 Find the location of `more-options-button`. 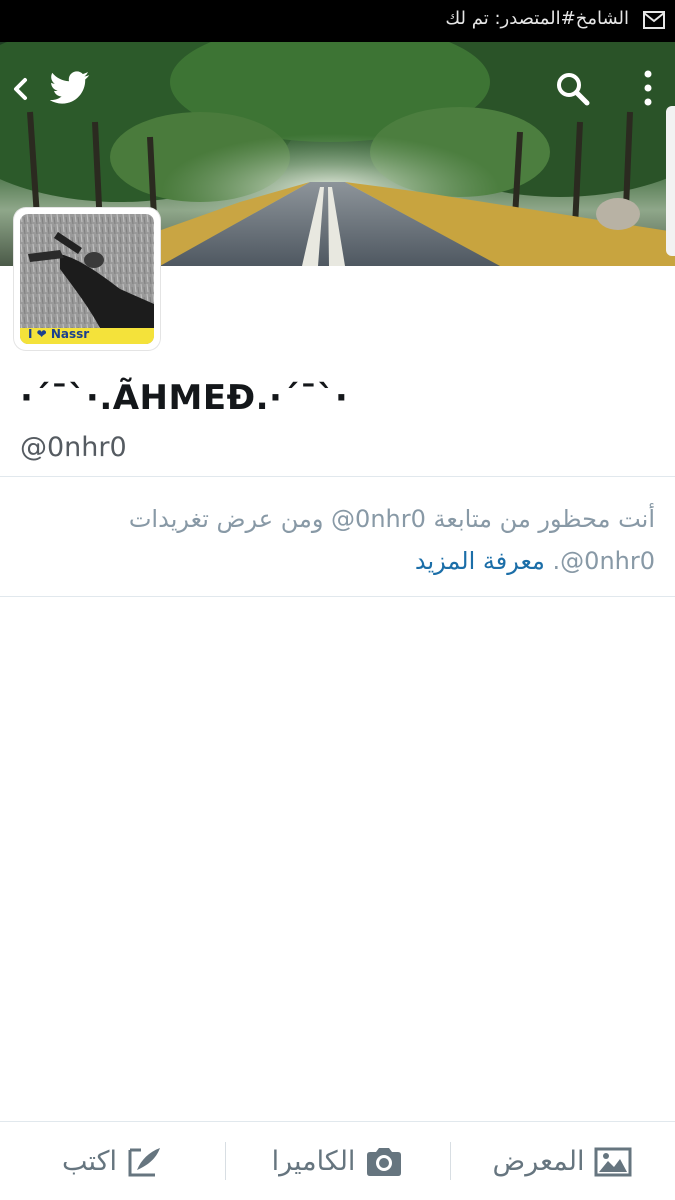

more-options-button is located at coordinates (648, 88).